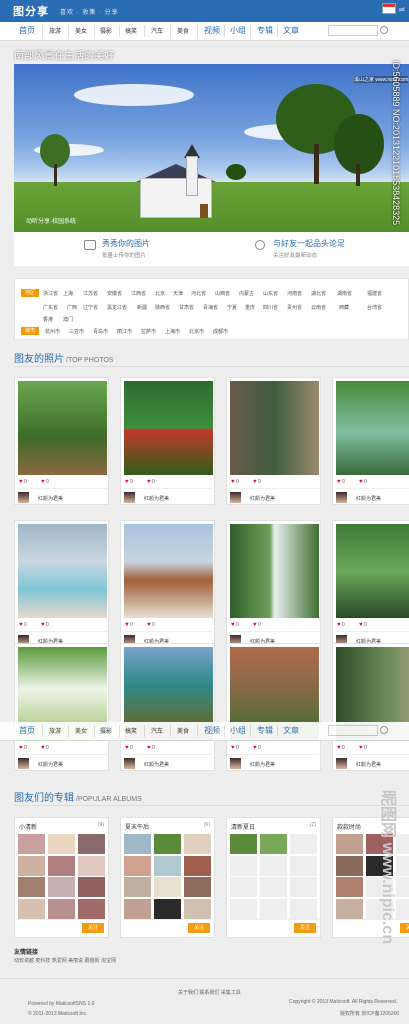  Describe the element at coordinates (178, 293) in the screenshot. I see `tag: 天津` at that location.